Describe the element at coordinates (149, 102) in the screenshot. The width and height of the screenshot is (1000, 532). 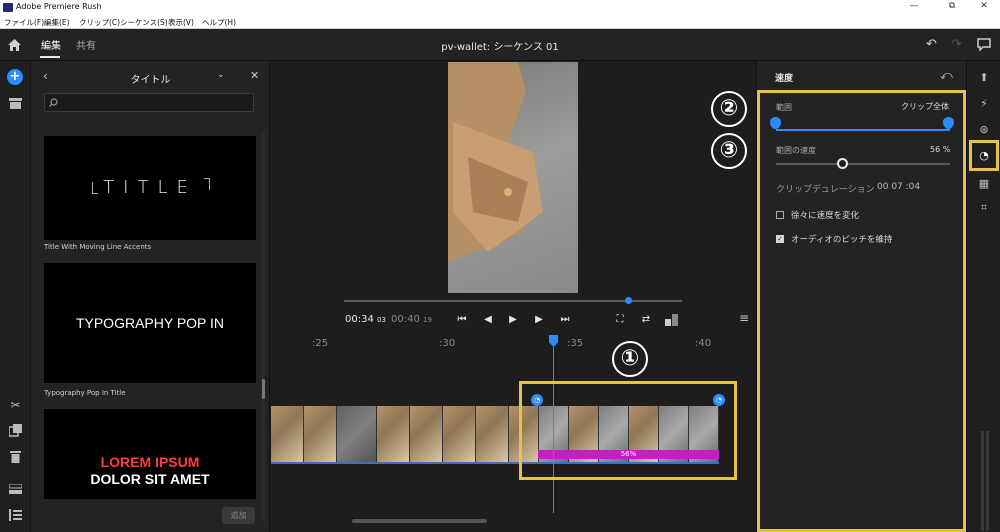
I see `search-input` at that location.